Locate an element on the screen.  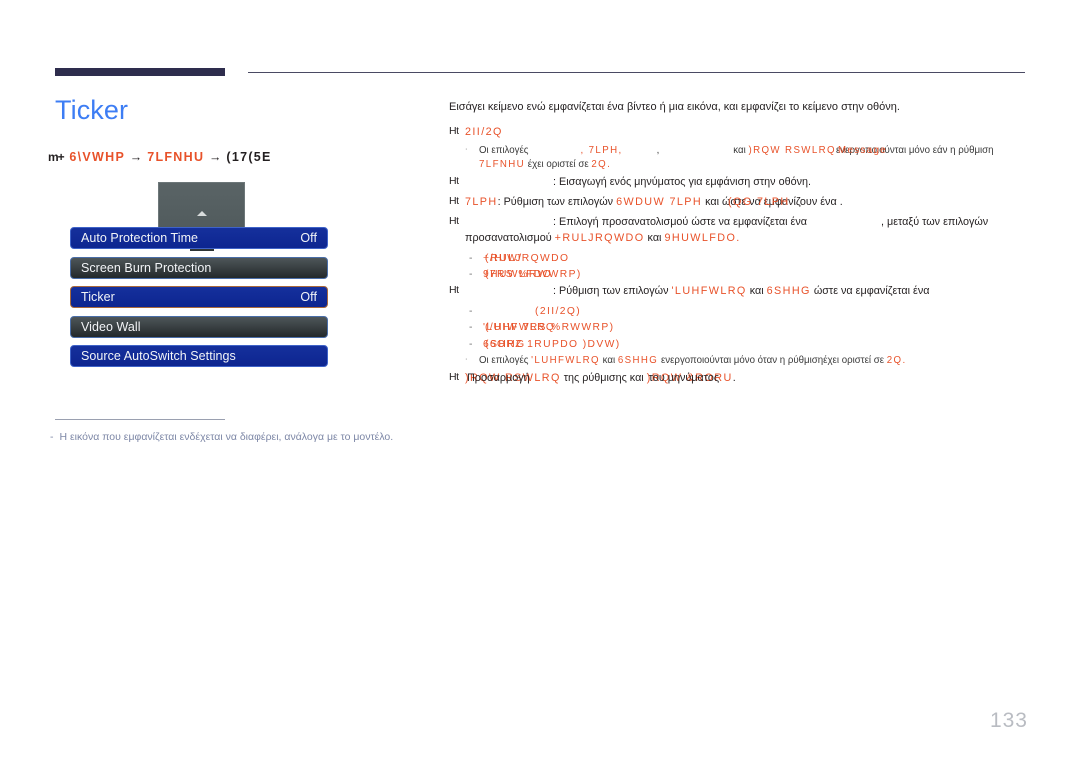
spec-text-motion-a: : Ρύθμιση των επιλογών is located at coordinates (611, 291).